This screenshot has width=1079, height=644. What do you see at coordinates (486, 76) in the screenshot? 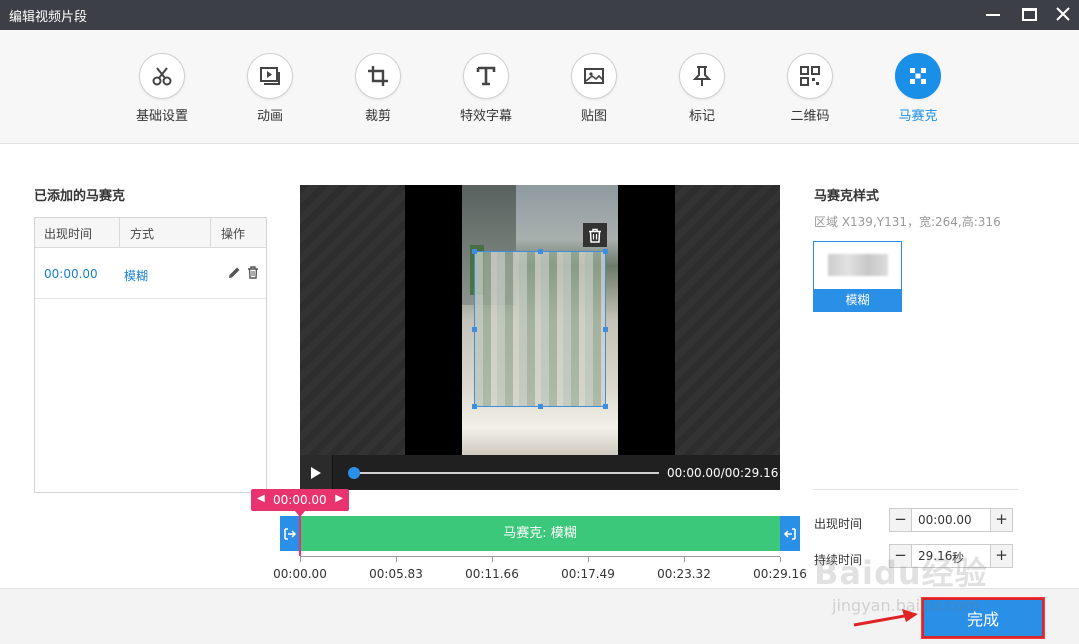
I see `text-icon` at bounding box center [486, 76].